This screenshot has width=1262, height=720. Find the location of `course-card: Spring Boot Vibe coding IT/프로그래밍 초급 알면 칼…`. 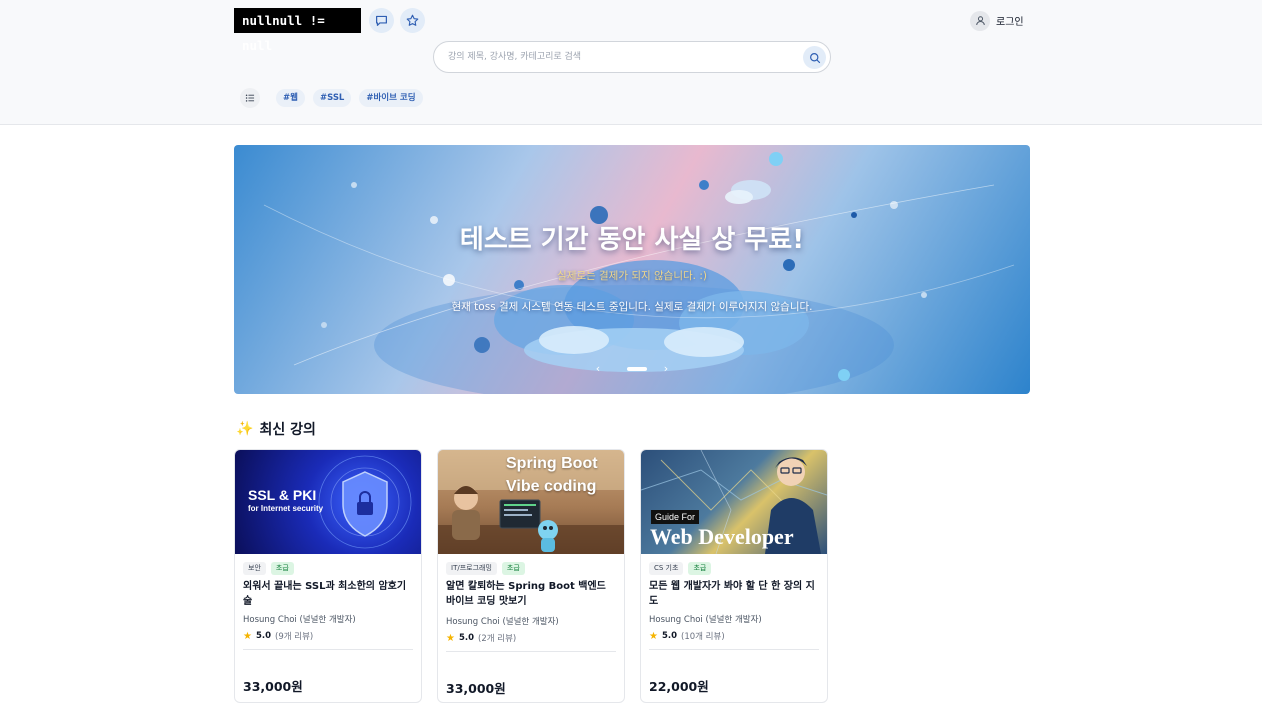

course-card: Spring Boot Vibe coding IT/프로그래밍 초급 알면 칼… is located at coordinates (531, 576).